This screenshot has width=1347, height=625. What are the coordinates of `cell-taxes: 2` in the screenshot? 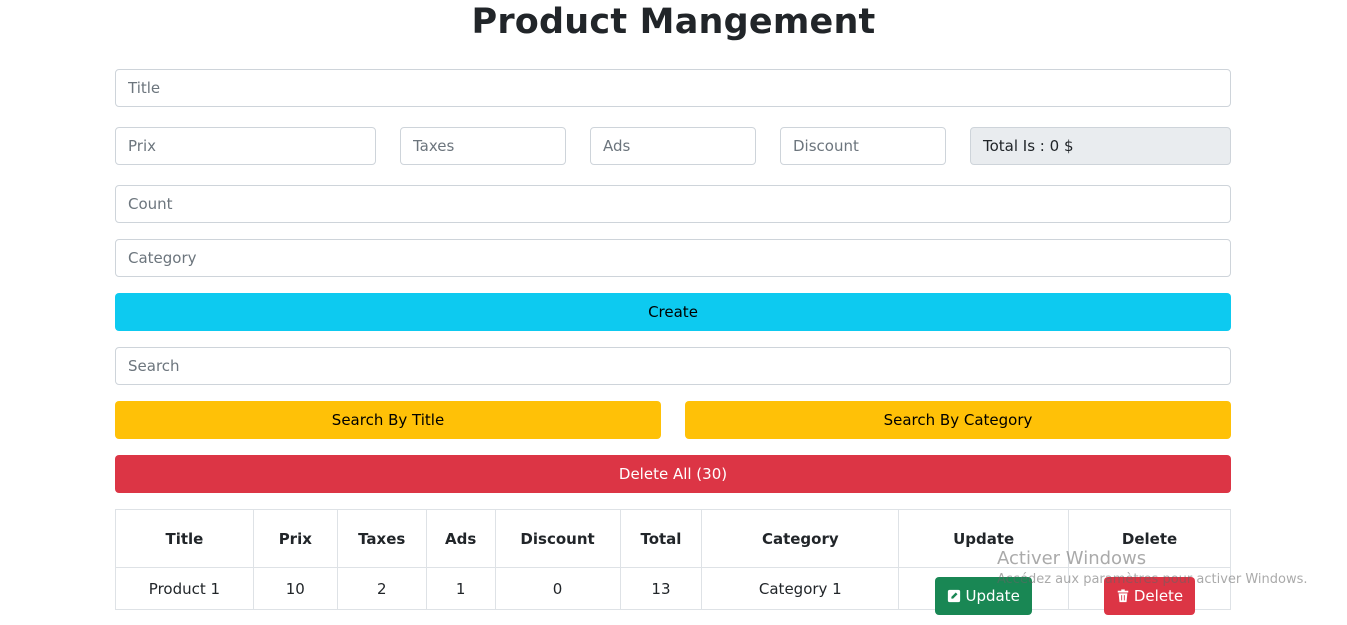 It's located at (381, 588).